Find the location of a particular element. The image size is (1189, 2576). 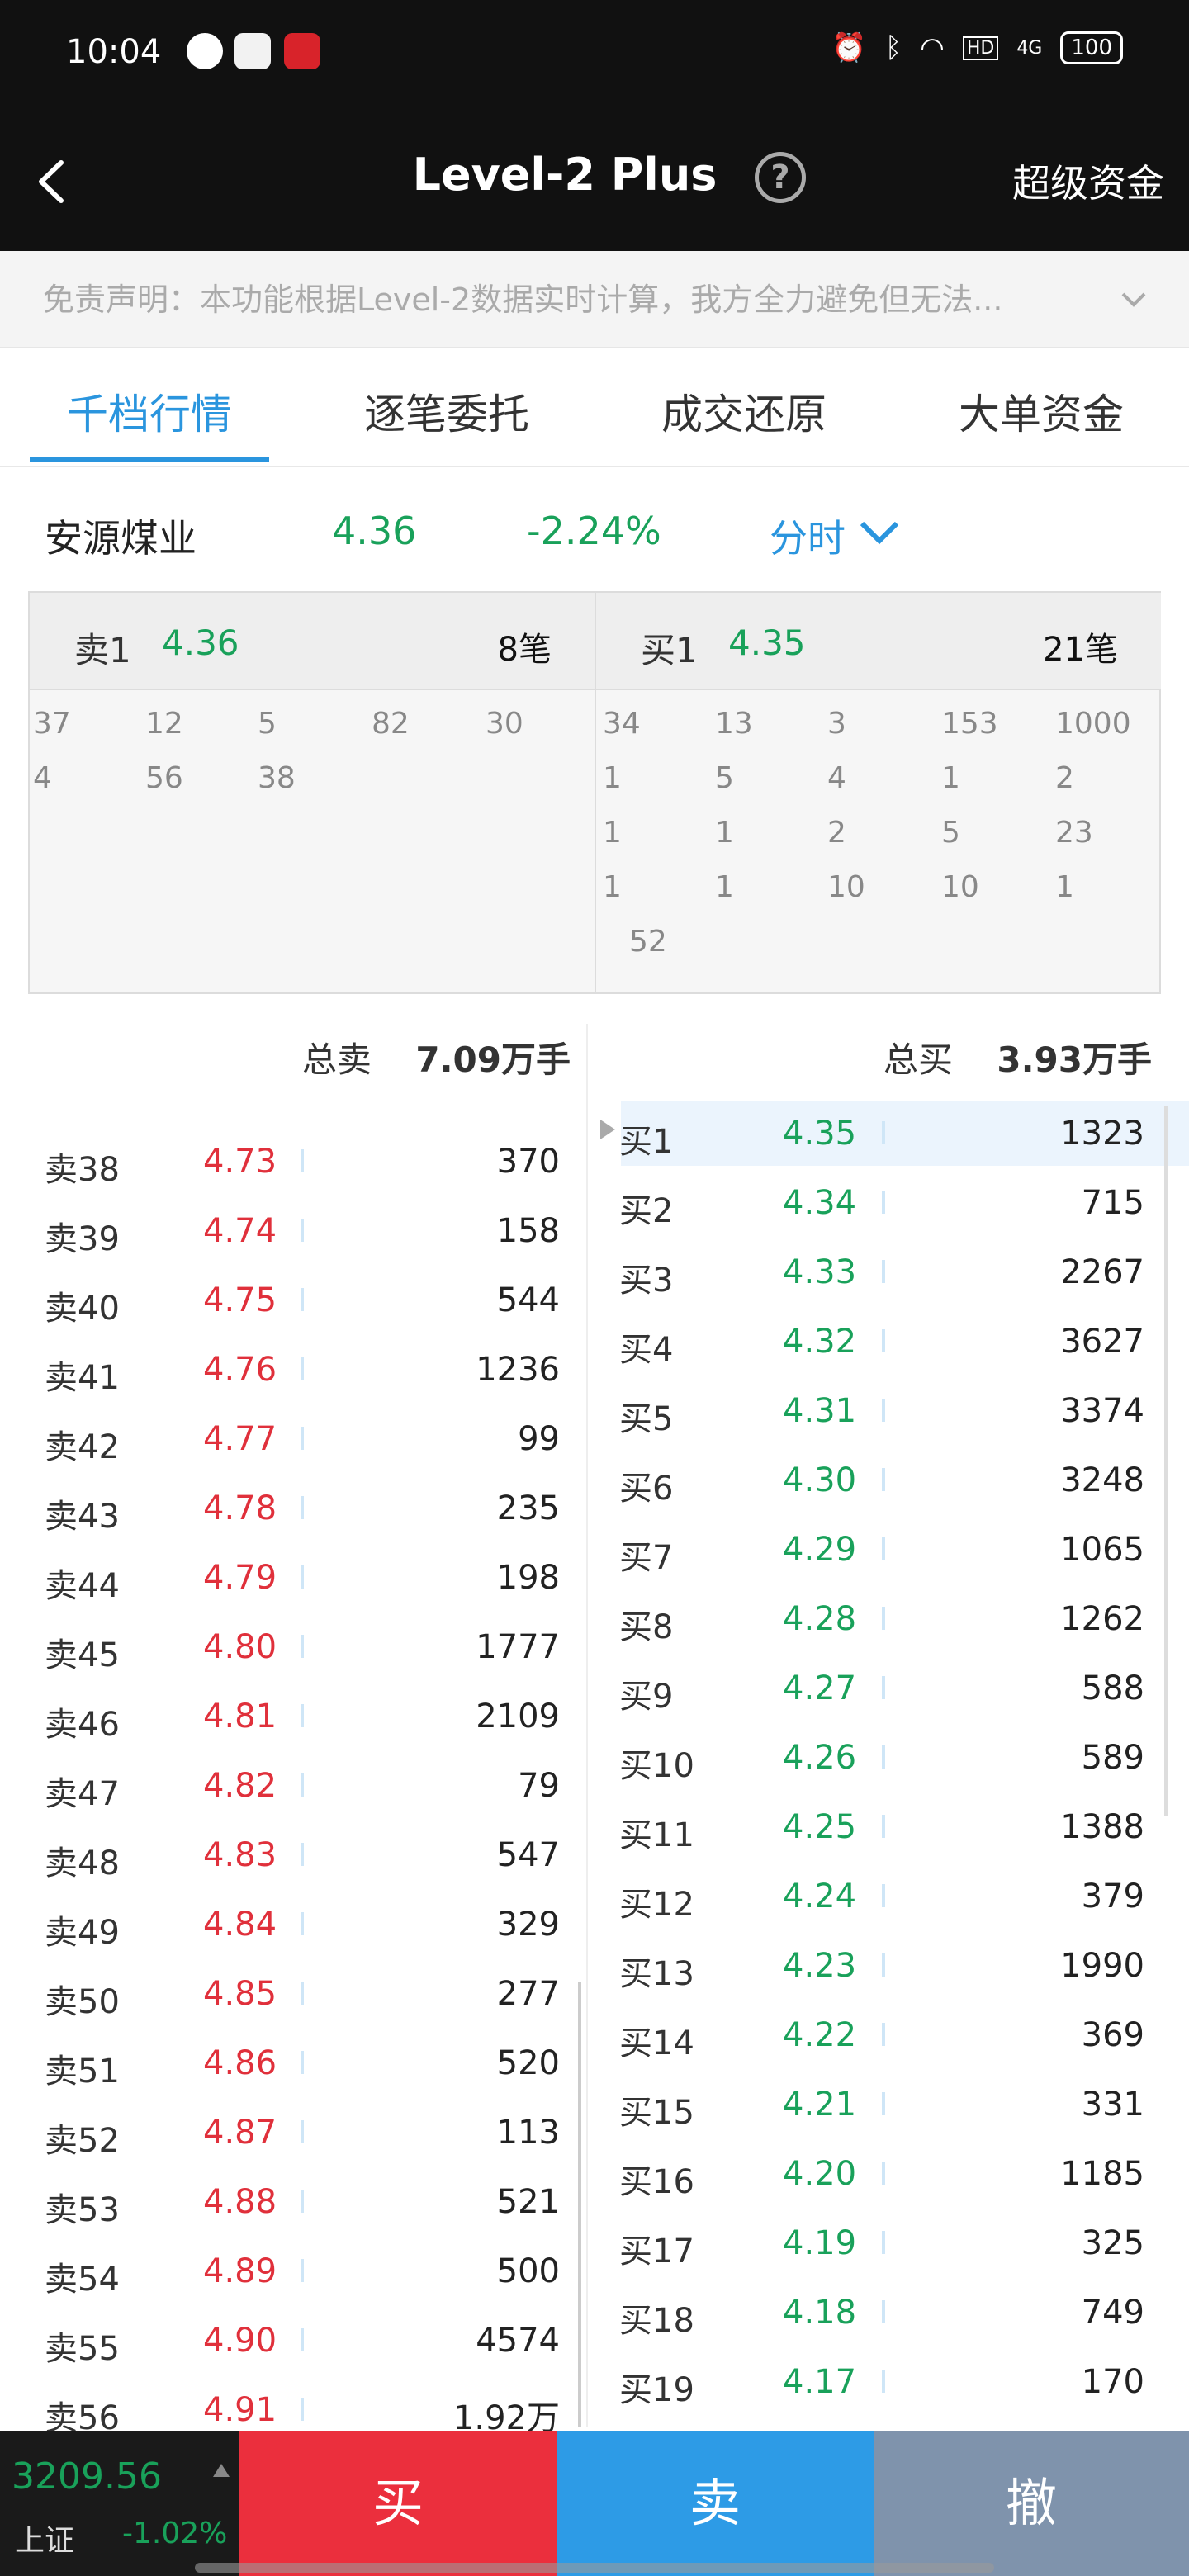

index-ticker: 3209.56 上证 -1.02% is located at coordinates (119, 2503).